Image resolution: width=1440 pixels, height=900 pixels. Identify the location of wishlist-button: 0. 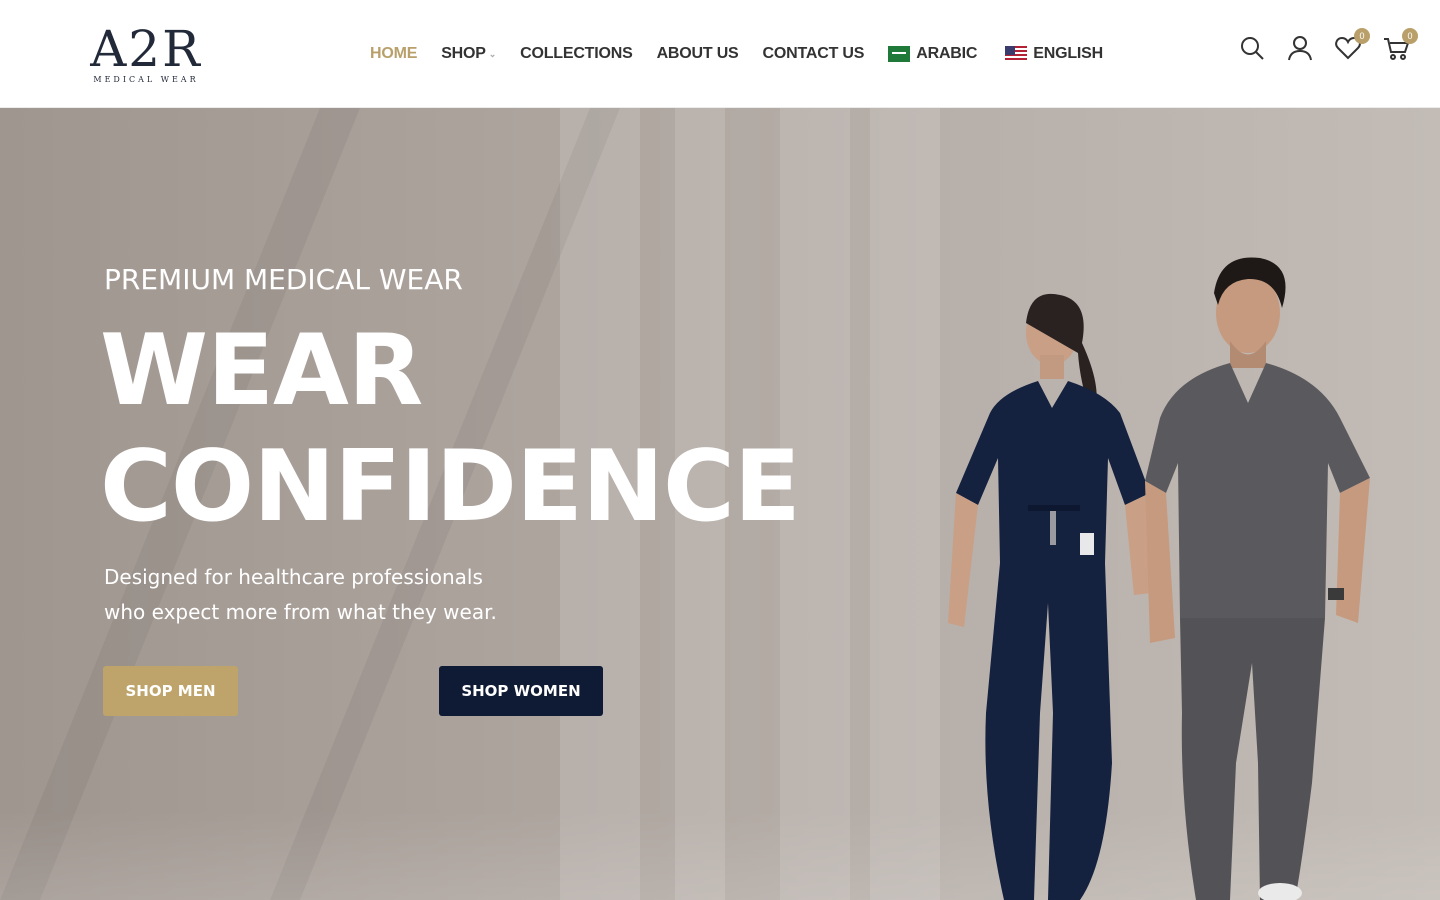
(1352, 45).